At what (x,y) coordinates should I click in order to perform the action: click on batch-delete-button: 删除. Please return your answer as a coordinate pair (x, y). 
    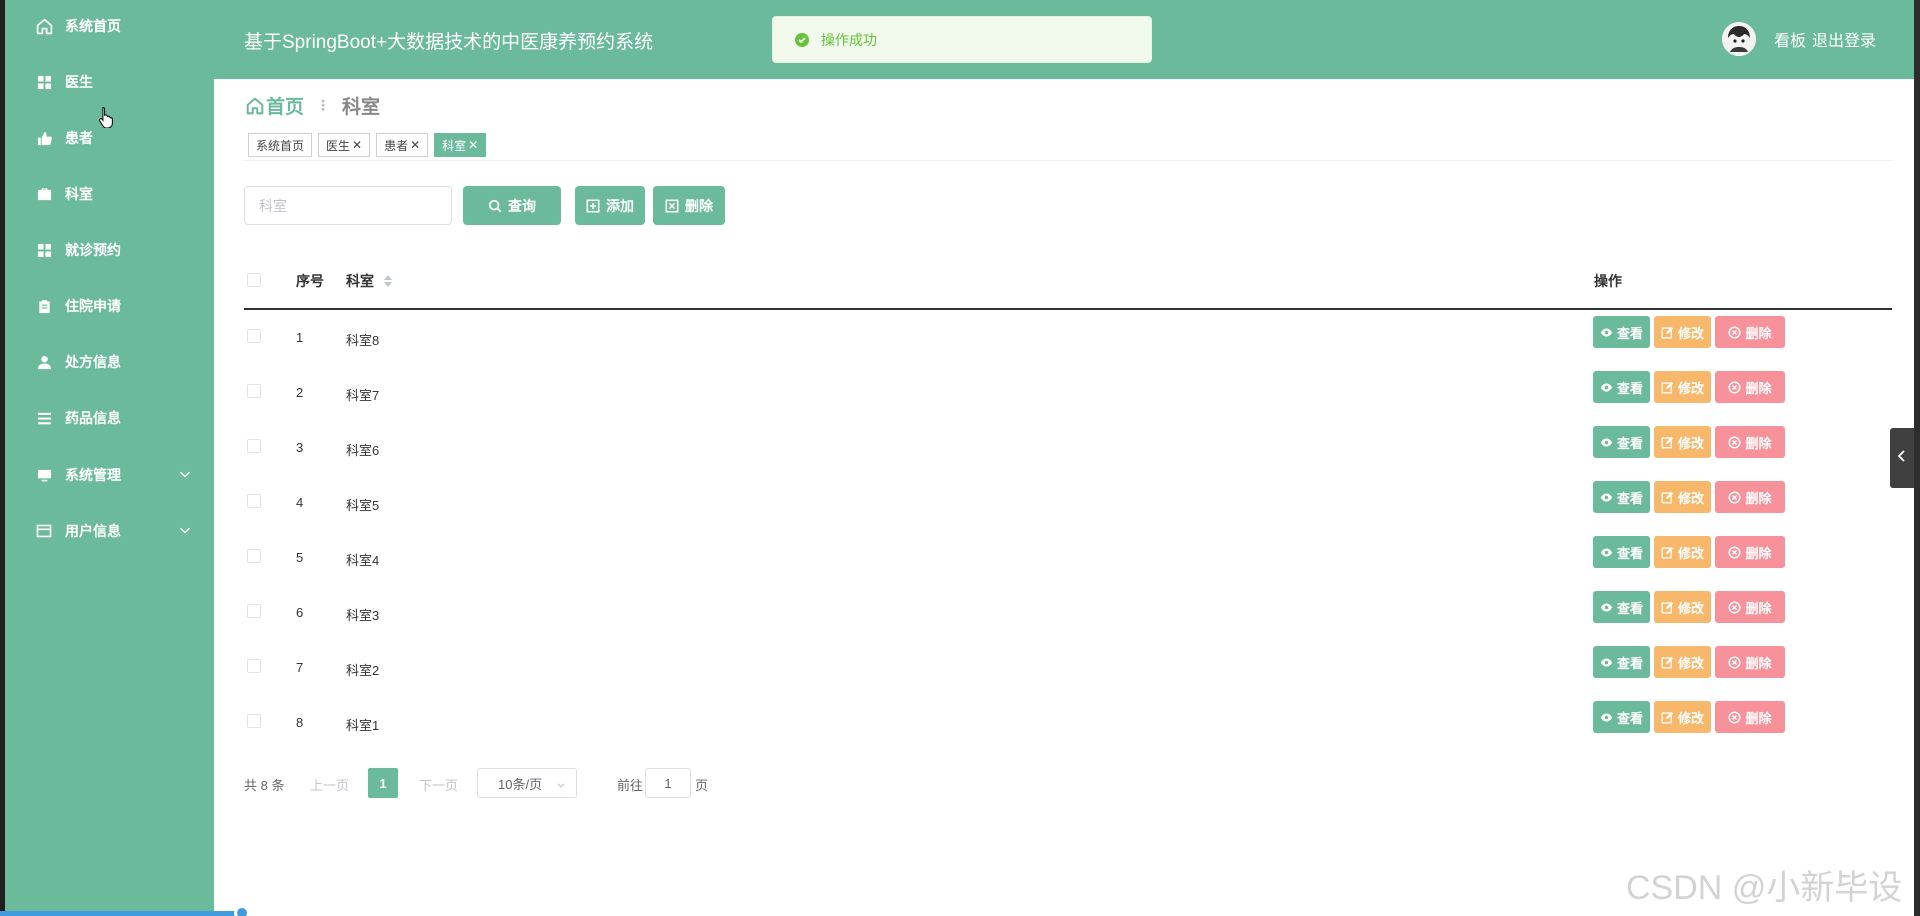
    Looking at the image, I should click on (689, 205).